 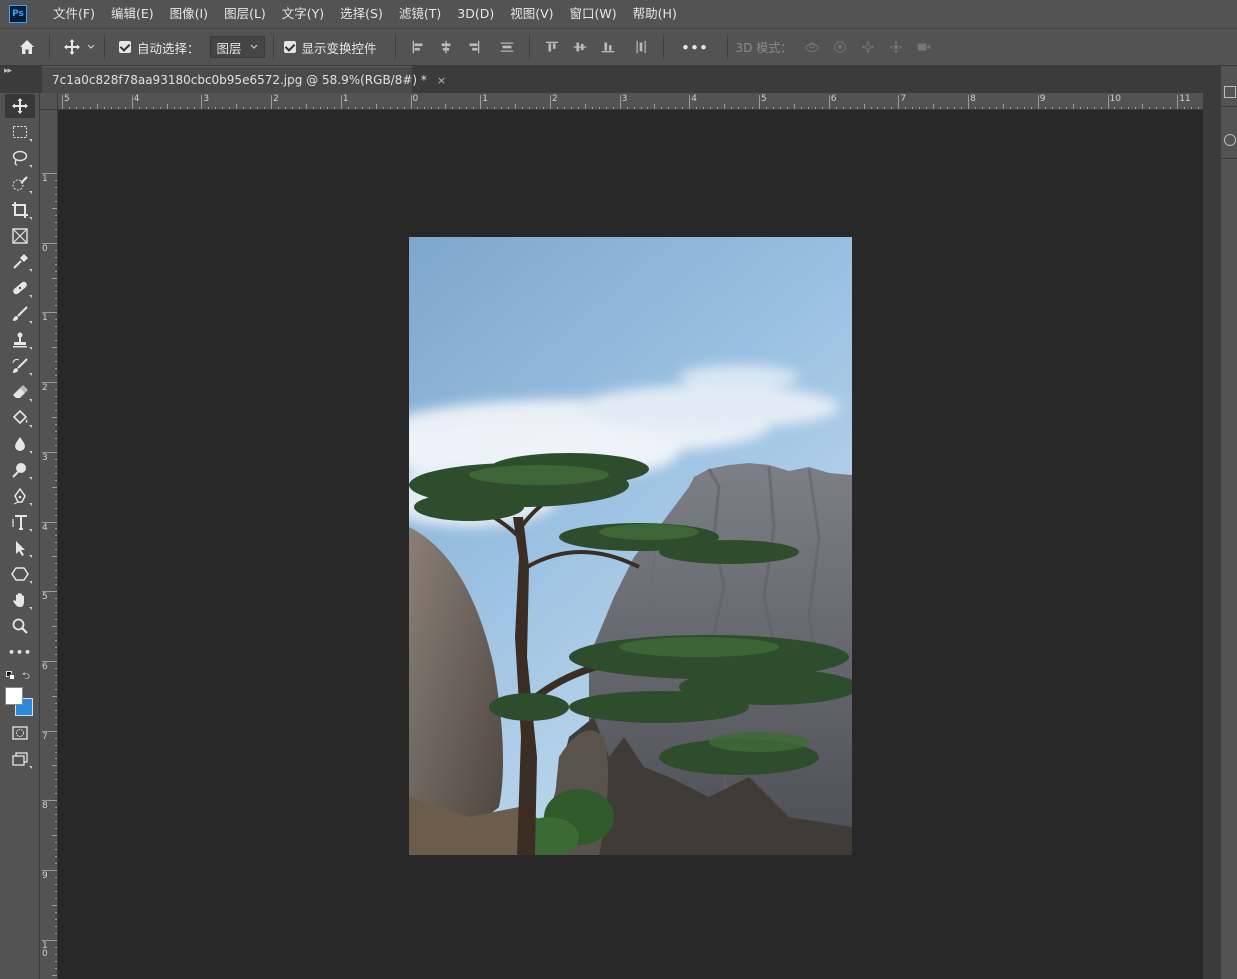 I want to click on foreground-color-swatch, so click(x=14, y=696).